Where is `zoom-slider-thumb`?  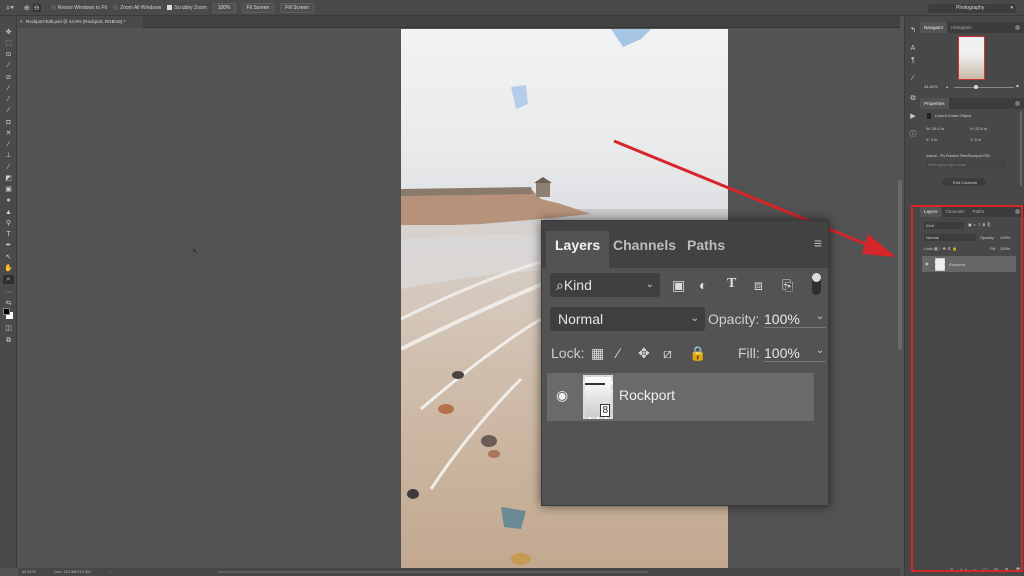 zoom-slider-thumb is located at coordinates (976, 87).